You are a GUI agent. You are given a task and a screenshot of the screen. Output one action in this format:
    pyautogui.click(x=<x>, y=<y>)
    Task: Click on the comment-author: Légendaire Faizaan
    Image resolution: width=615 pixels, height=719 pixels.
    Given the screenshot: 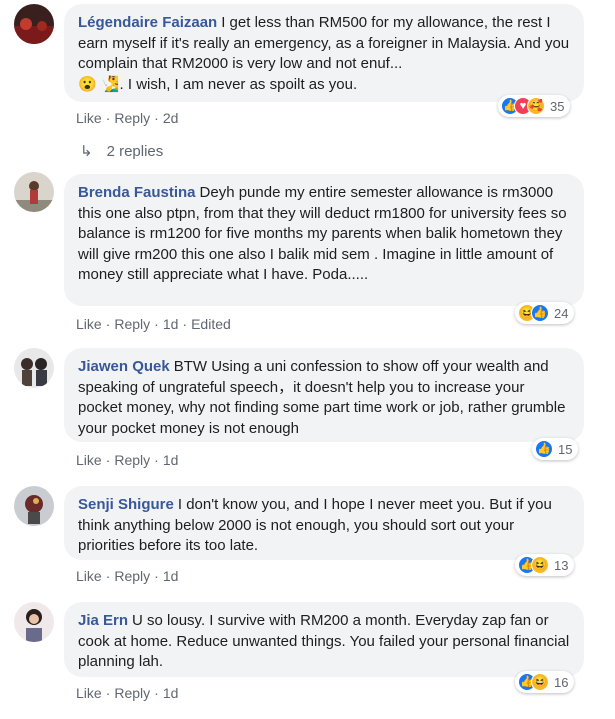 What is the action you would take?
    pyautogui.click(x=147, y=22)
    